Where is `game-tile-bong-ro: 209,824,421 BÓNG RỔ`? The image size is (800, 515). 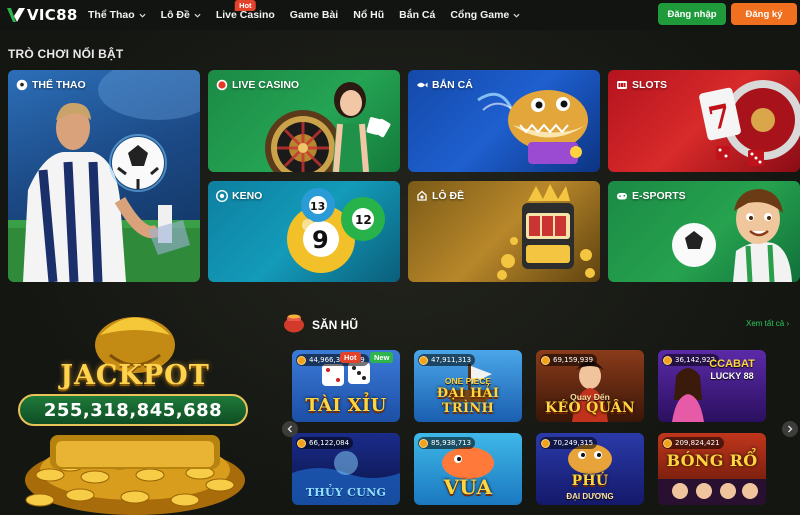 game-tile-bong-ro: 209,824,421 BÓNG RỔ is located at coordinates (712, 469).